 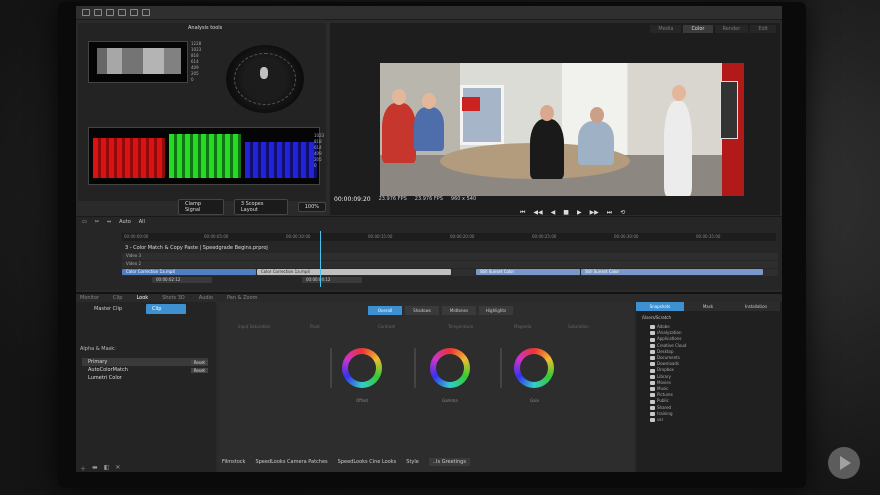 What do you see at coordinates (205, 28) in the screenshot?
I see `scopes-title: Analysis tools` at bounding box center [205, 28].